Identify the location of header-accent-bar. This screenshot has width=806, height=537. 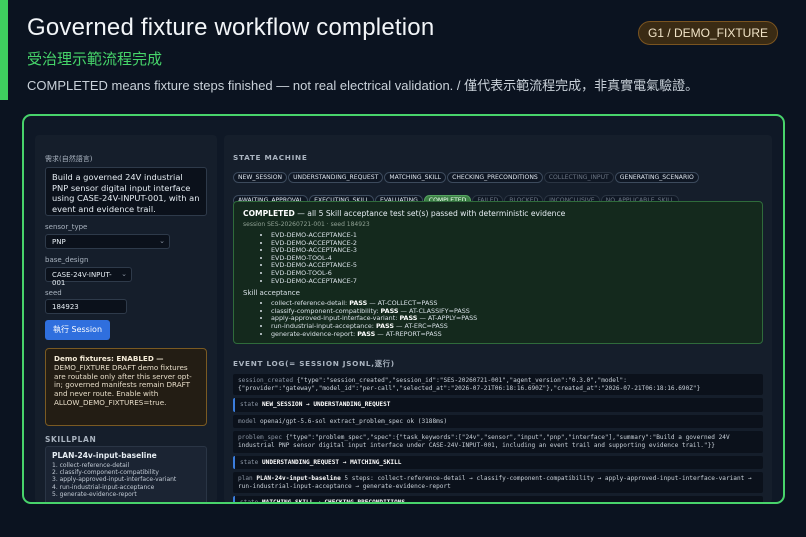
(4, 50).